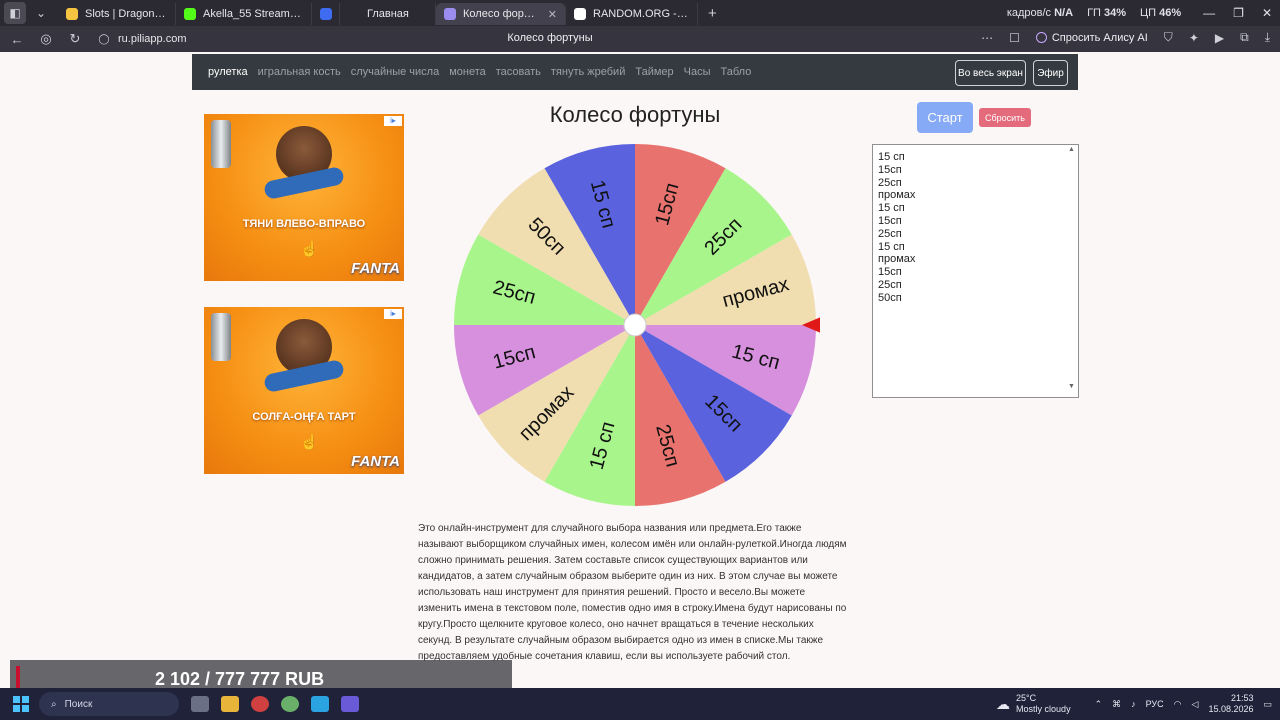 Image resolution: width=1280 pixels, height=720 pixels. What do you see at coordinates (588, 72) in the screenshot?
I see `nav-item: тянуть жребий` at bounding box center [588, 72].